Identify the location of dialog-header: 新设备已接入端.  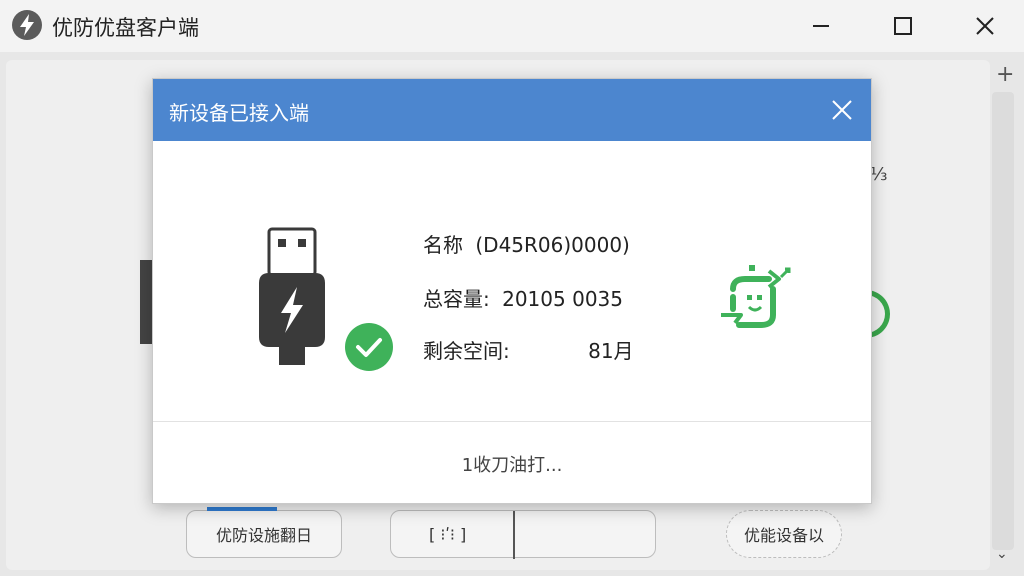
(512, 110).